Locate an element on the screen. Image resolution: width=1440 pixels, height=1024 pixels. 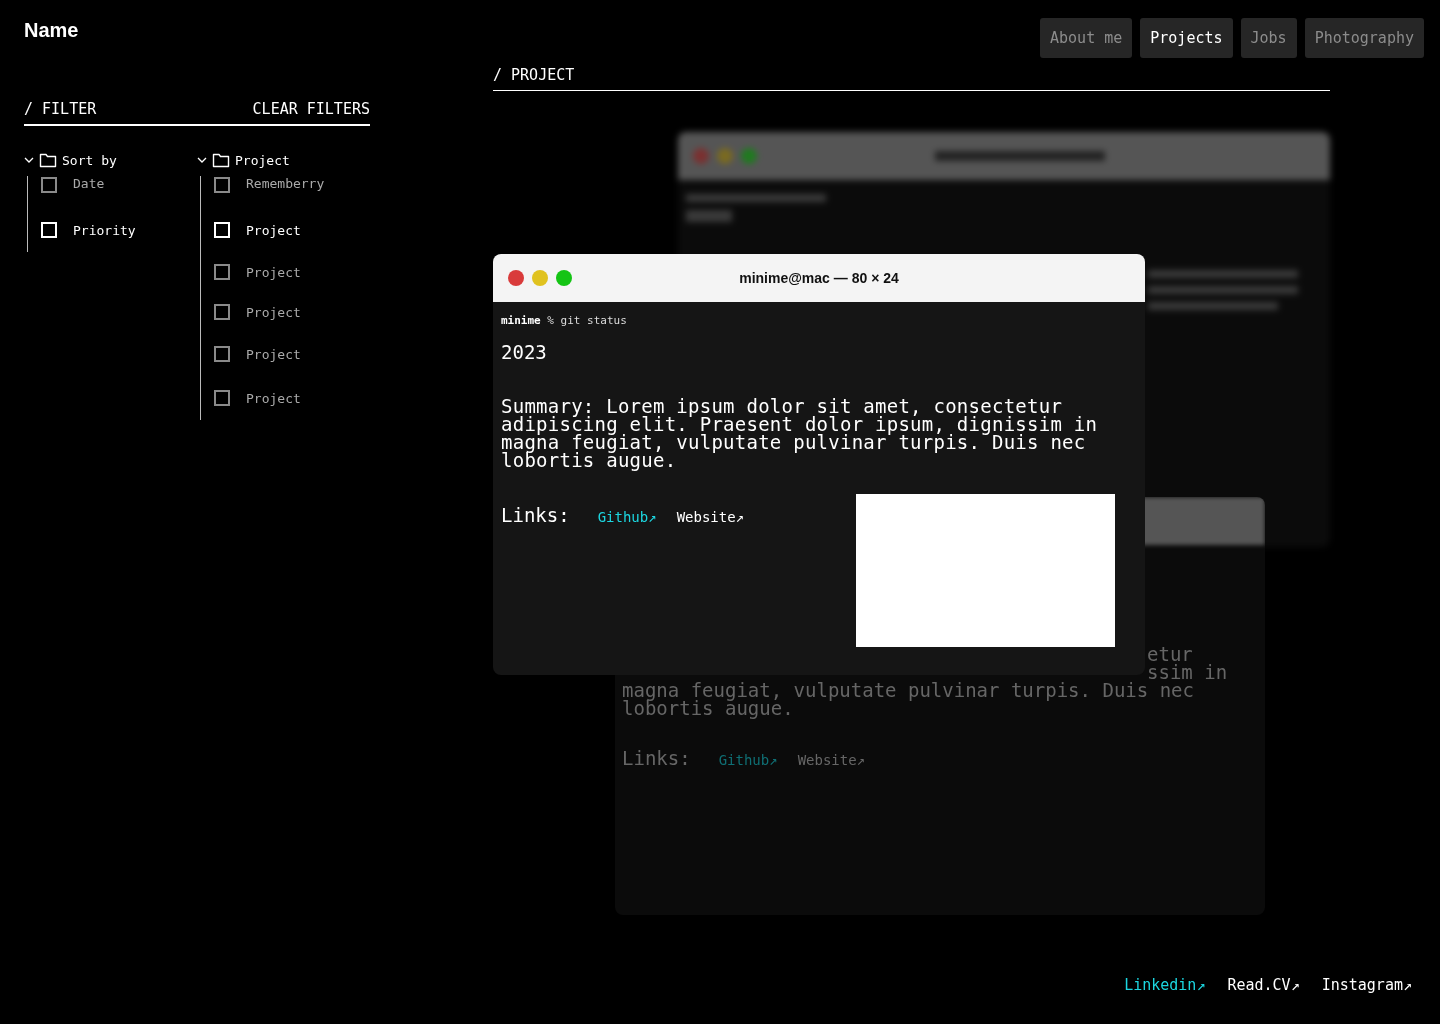
summary-text: Summary: Lorem ipsum dolor sit amet, consectetur adipiscing elit. Praesent dolor ipsum, dignissim in magna feugiat, vulputate pulvinar turpis. Duis nec lobortis augue. is located at coordinates (800, 433).